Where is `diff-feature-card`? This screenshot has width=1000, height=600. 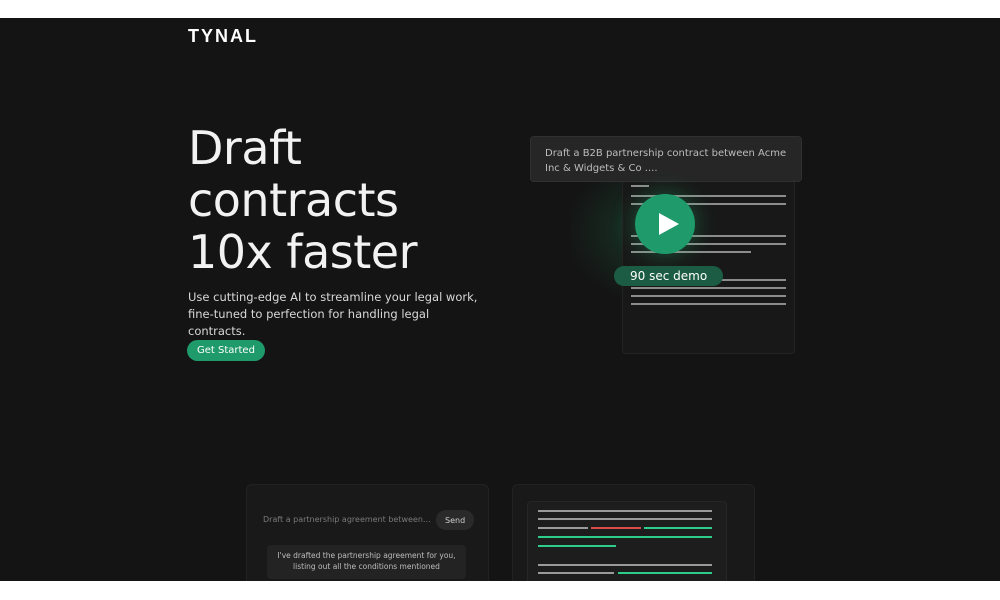
diff-feature-card is located at coordinates (633, 532).